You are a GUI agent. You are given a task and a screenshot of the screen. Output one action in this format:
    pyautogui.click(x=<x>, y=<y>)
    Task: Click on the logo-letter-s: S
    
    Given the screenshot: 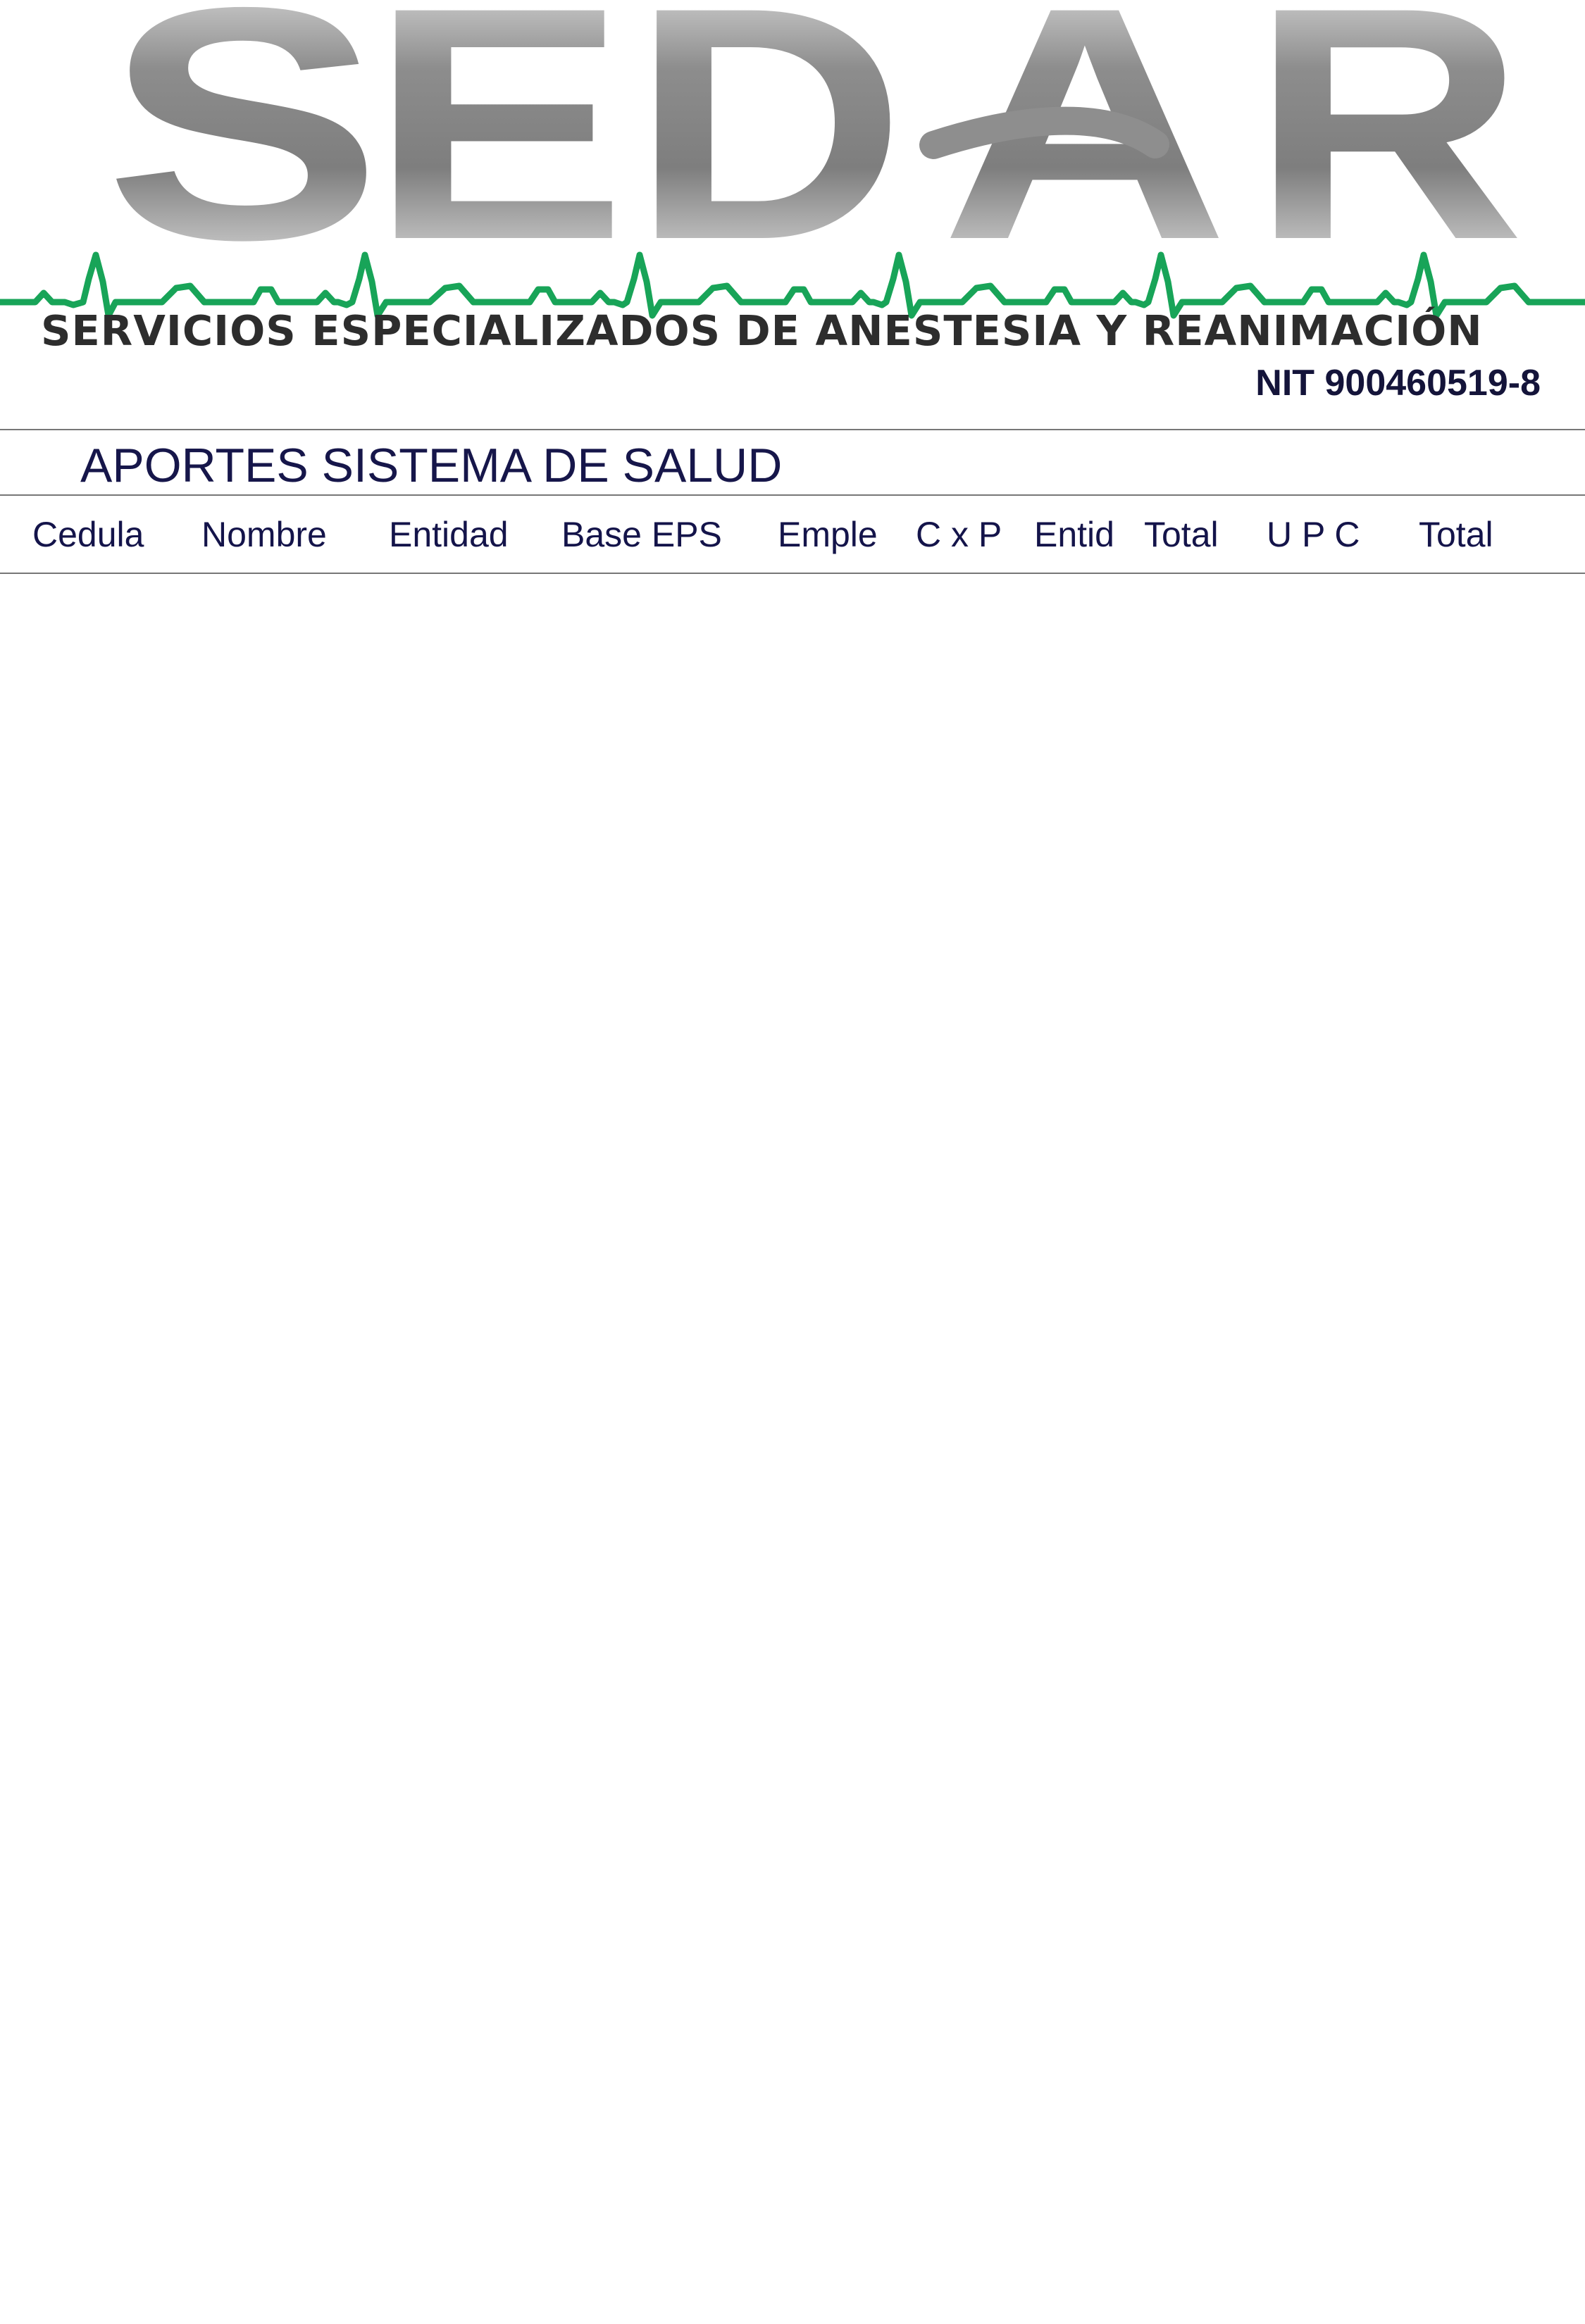 What is the action you would take?
    pyautogui.click(x=243, y=154)
    